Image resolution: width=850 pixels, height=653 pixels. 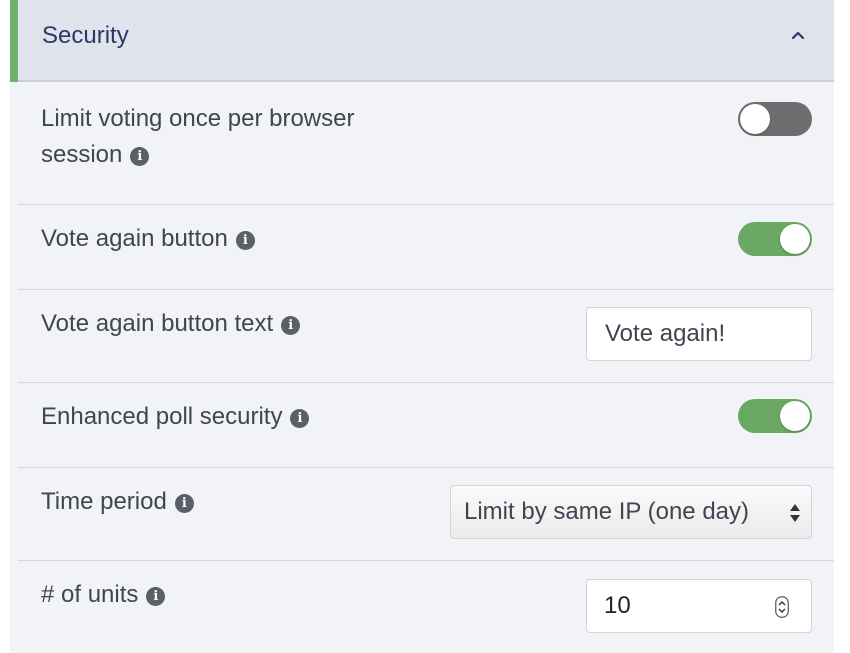 I want to click on time-period-label: Time period i, so click(x=117, y=502).